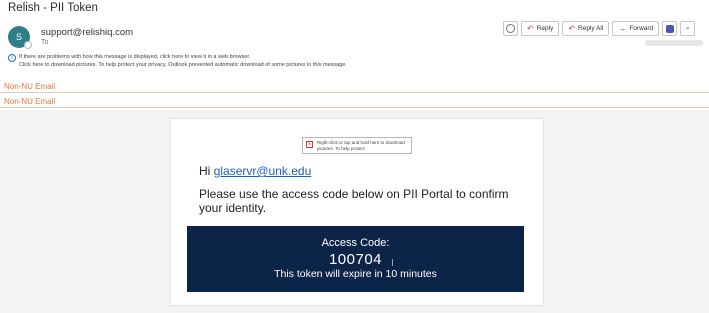  What do you see at coordinates (674, 43) in the screenshot?
I see `received-date-blurred` at bounding box center [674, 43].